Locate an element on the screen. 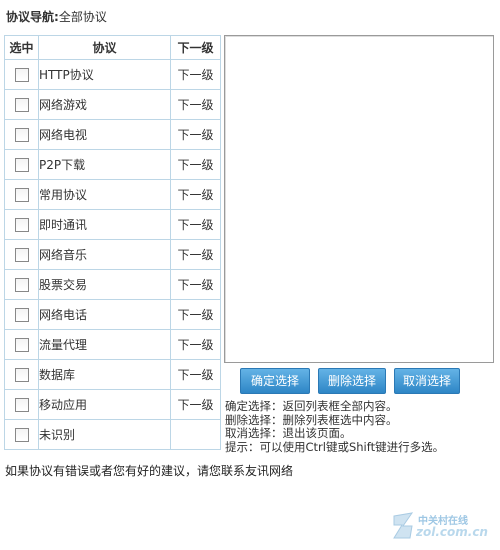 The width and height of the screenshot is (500, 550). nav-label: 协议导航: is located at coordinates (32, 17).